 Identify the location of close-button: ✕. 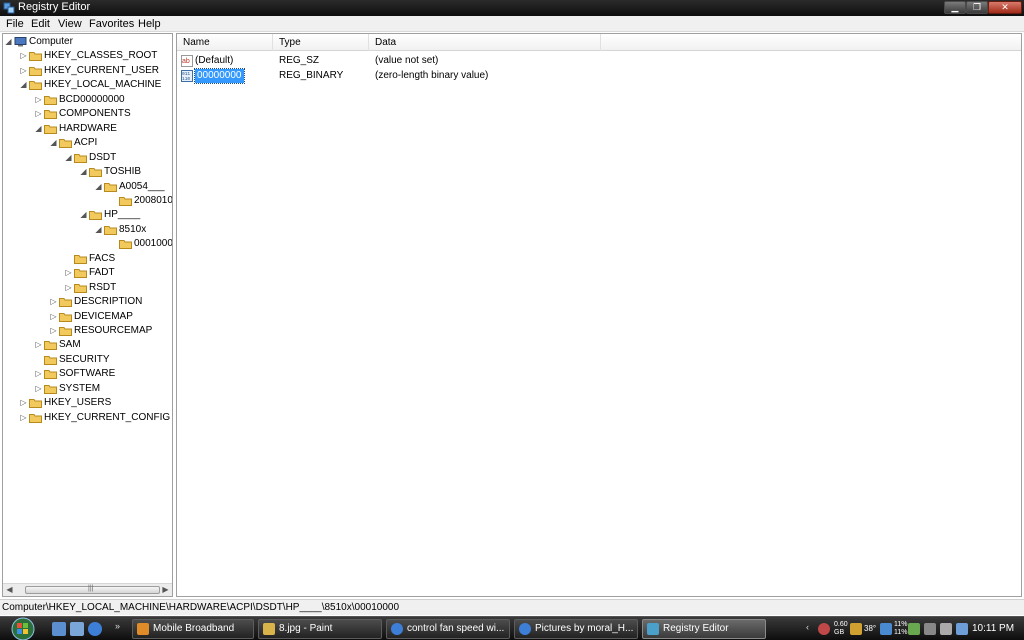
(1005, 7).